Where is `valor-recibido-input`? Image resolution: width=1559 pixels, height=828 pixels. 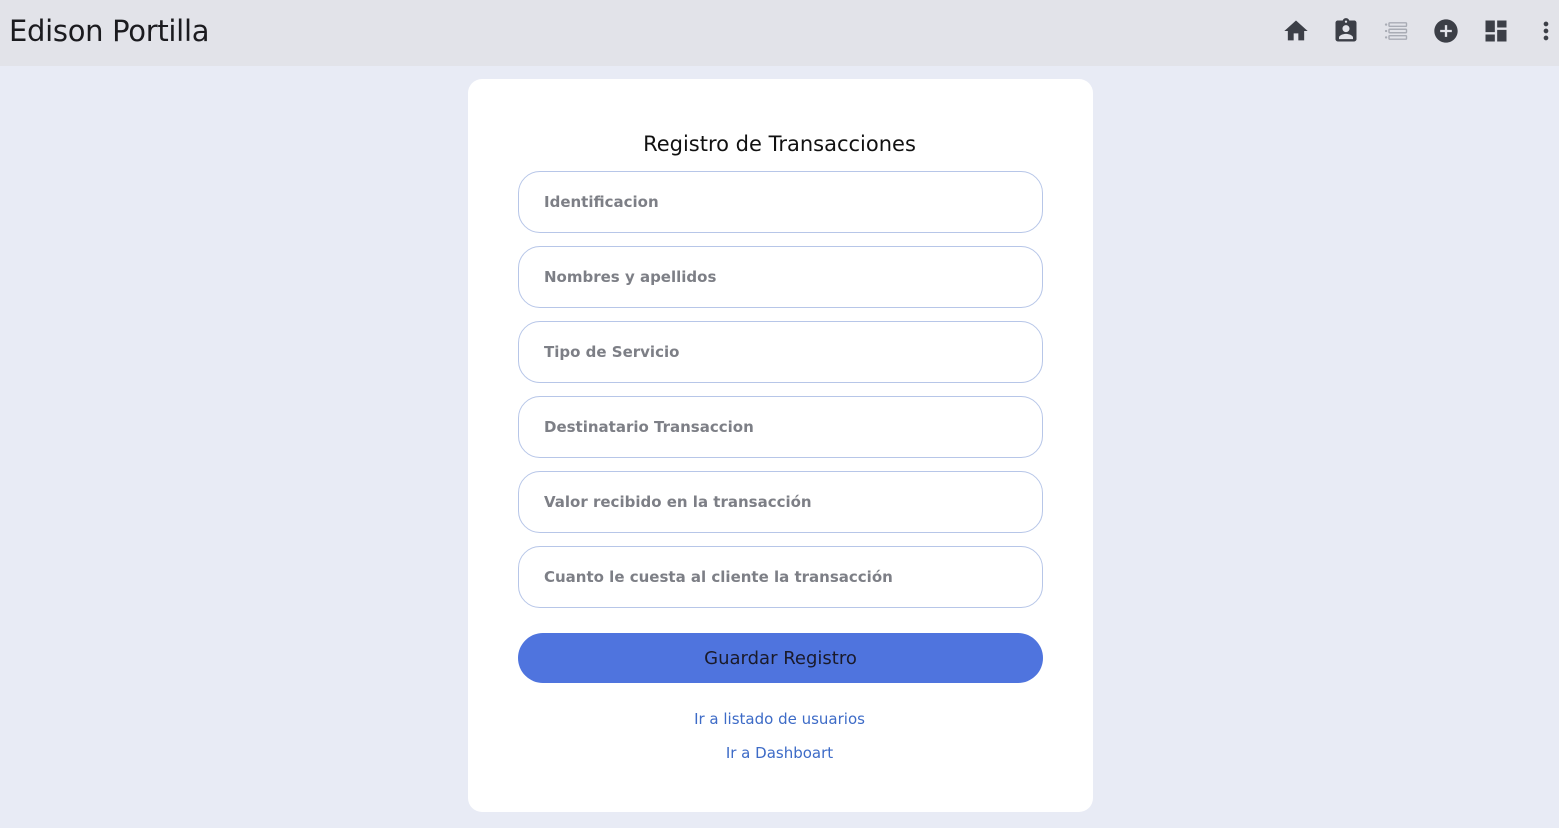
valor-recibido-input is located at coordinates (780, 502).